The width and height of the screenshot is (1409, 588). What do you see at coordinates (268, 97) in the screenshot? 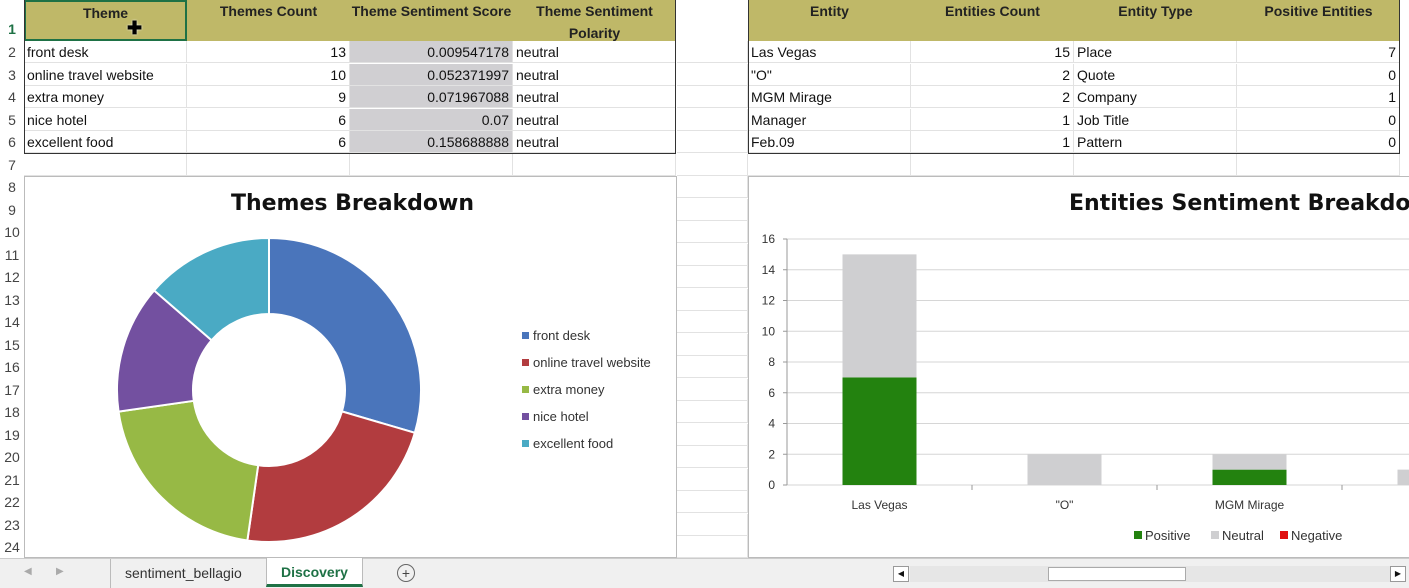
I see `theme-cell: 9` at bounding box center [268, 97].